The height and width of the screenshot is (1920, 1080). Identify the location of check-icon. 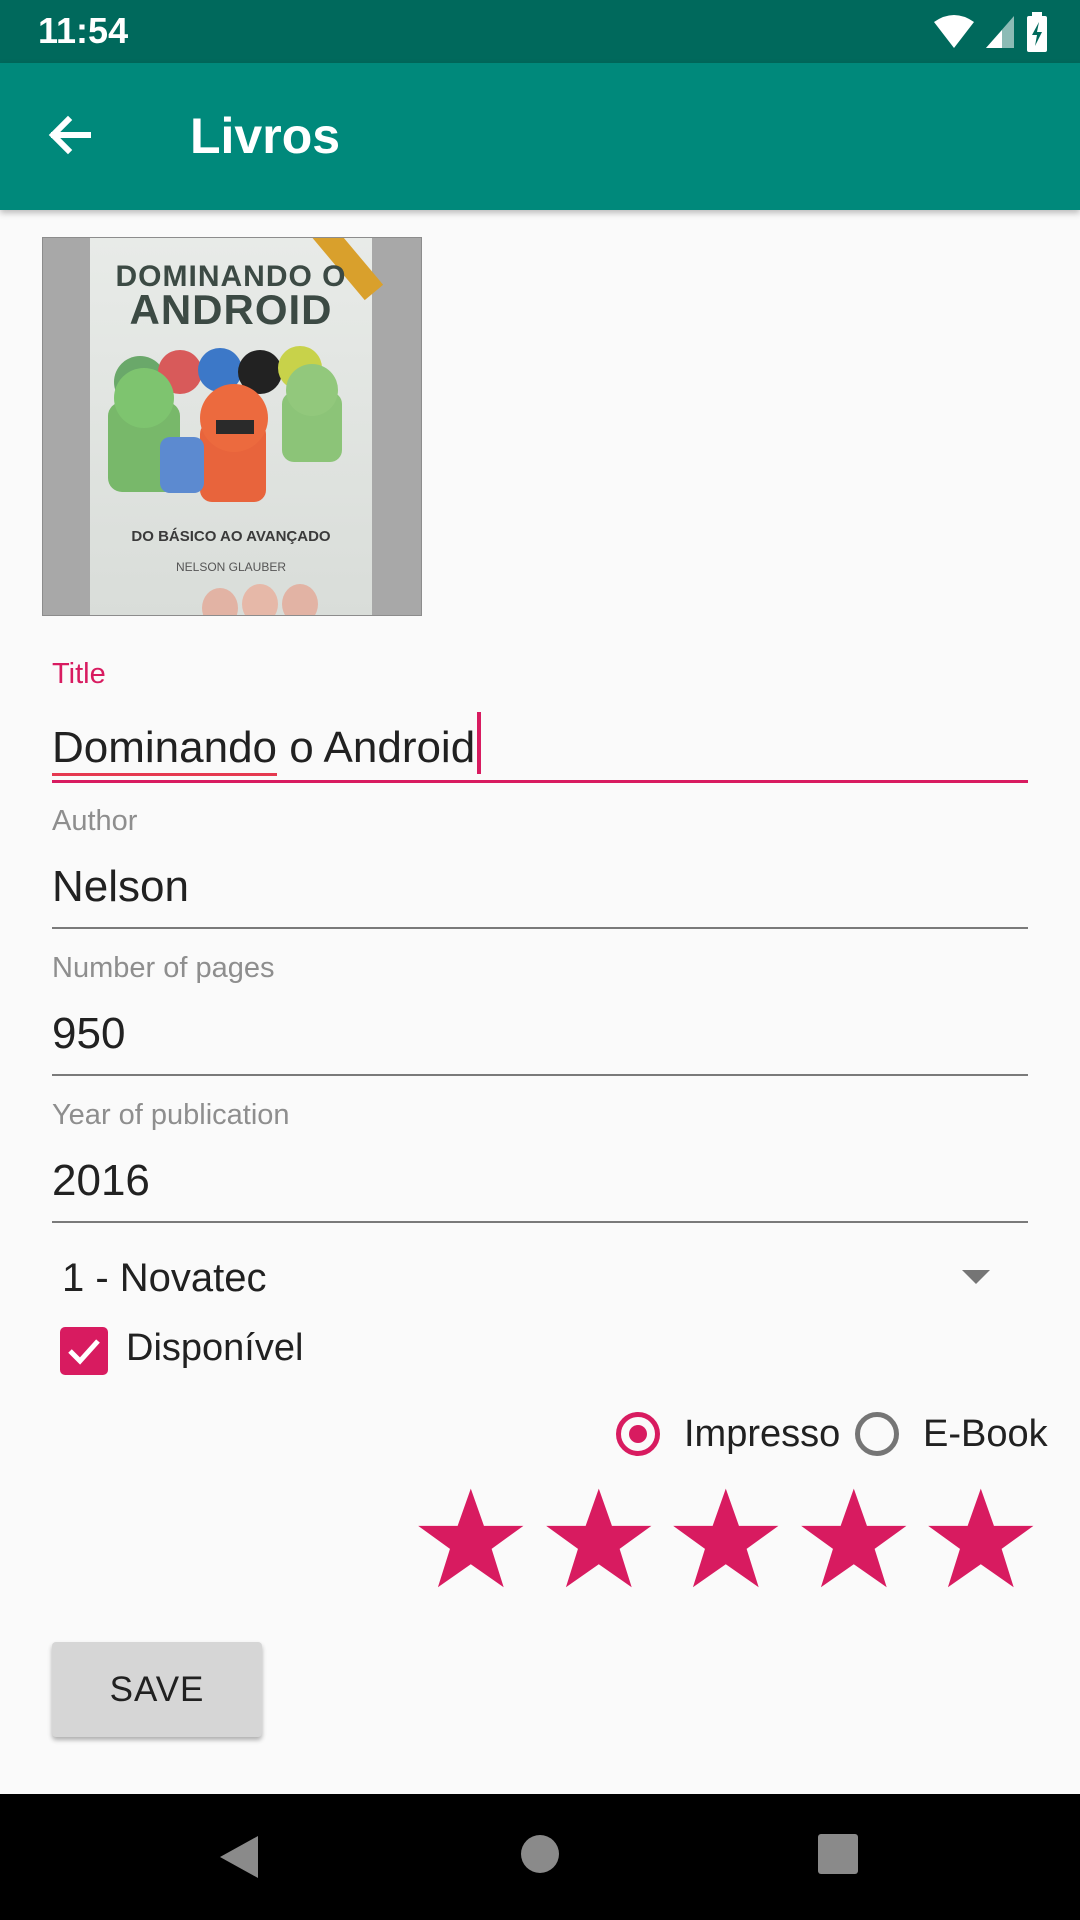
(84, 1352).